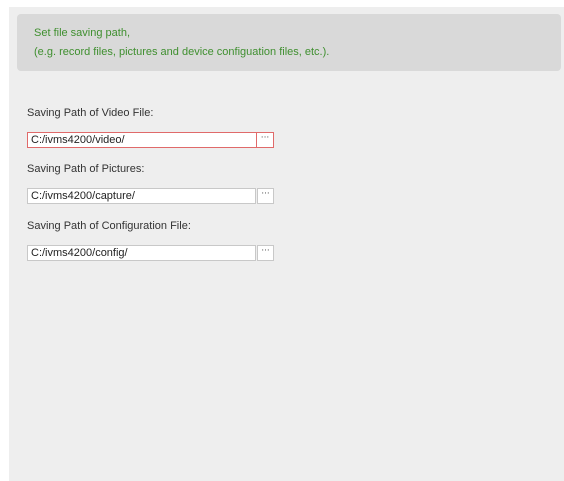 This screenshot has width=564, height=481. Describe the element at coordinates (265, 253) in the screenshot. I see `config-path-browse-button: ···` at that location.